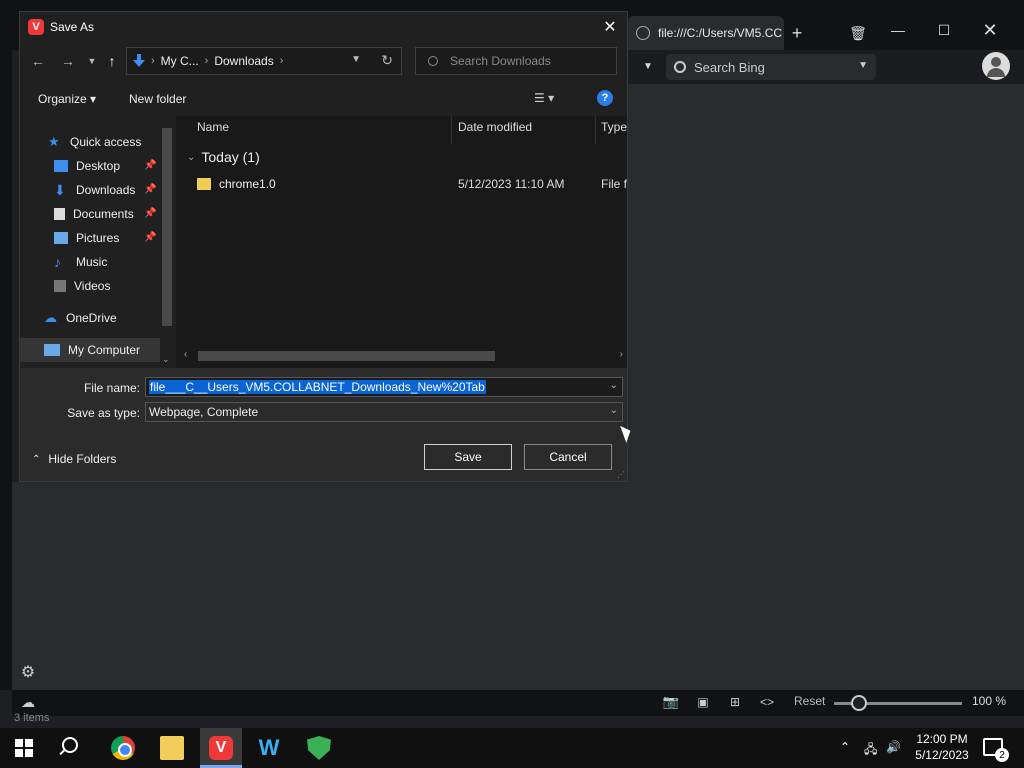 This screenshot has width=1024, height=768. Describe the element at coordinates (157, 99) in the screenshot. I see `new-folder-button: New folder` at that location.